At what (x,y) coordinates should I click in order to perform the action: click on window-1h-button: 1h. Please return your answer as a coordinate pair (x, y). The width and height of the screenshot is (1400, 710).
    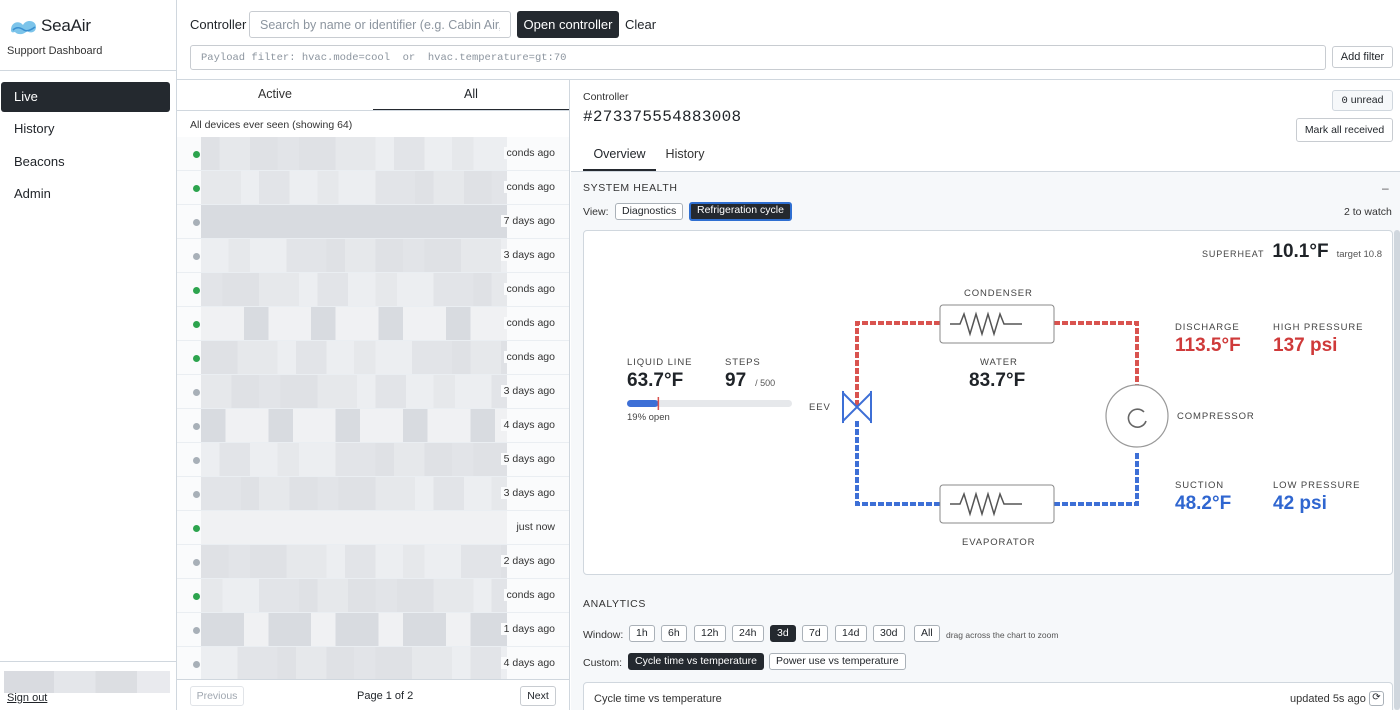
    Looking at the image, I should click on (642, 633).